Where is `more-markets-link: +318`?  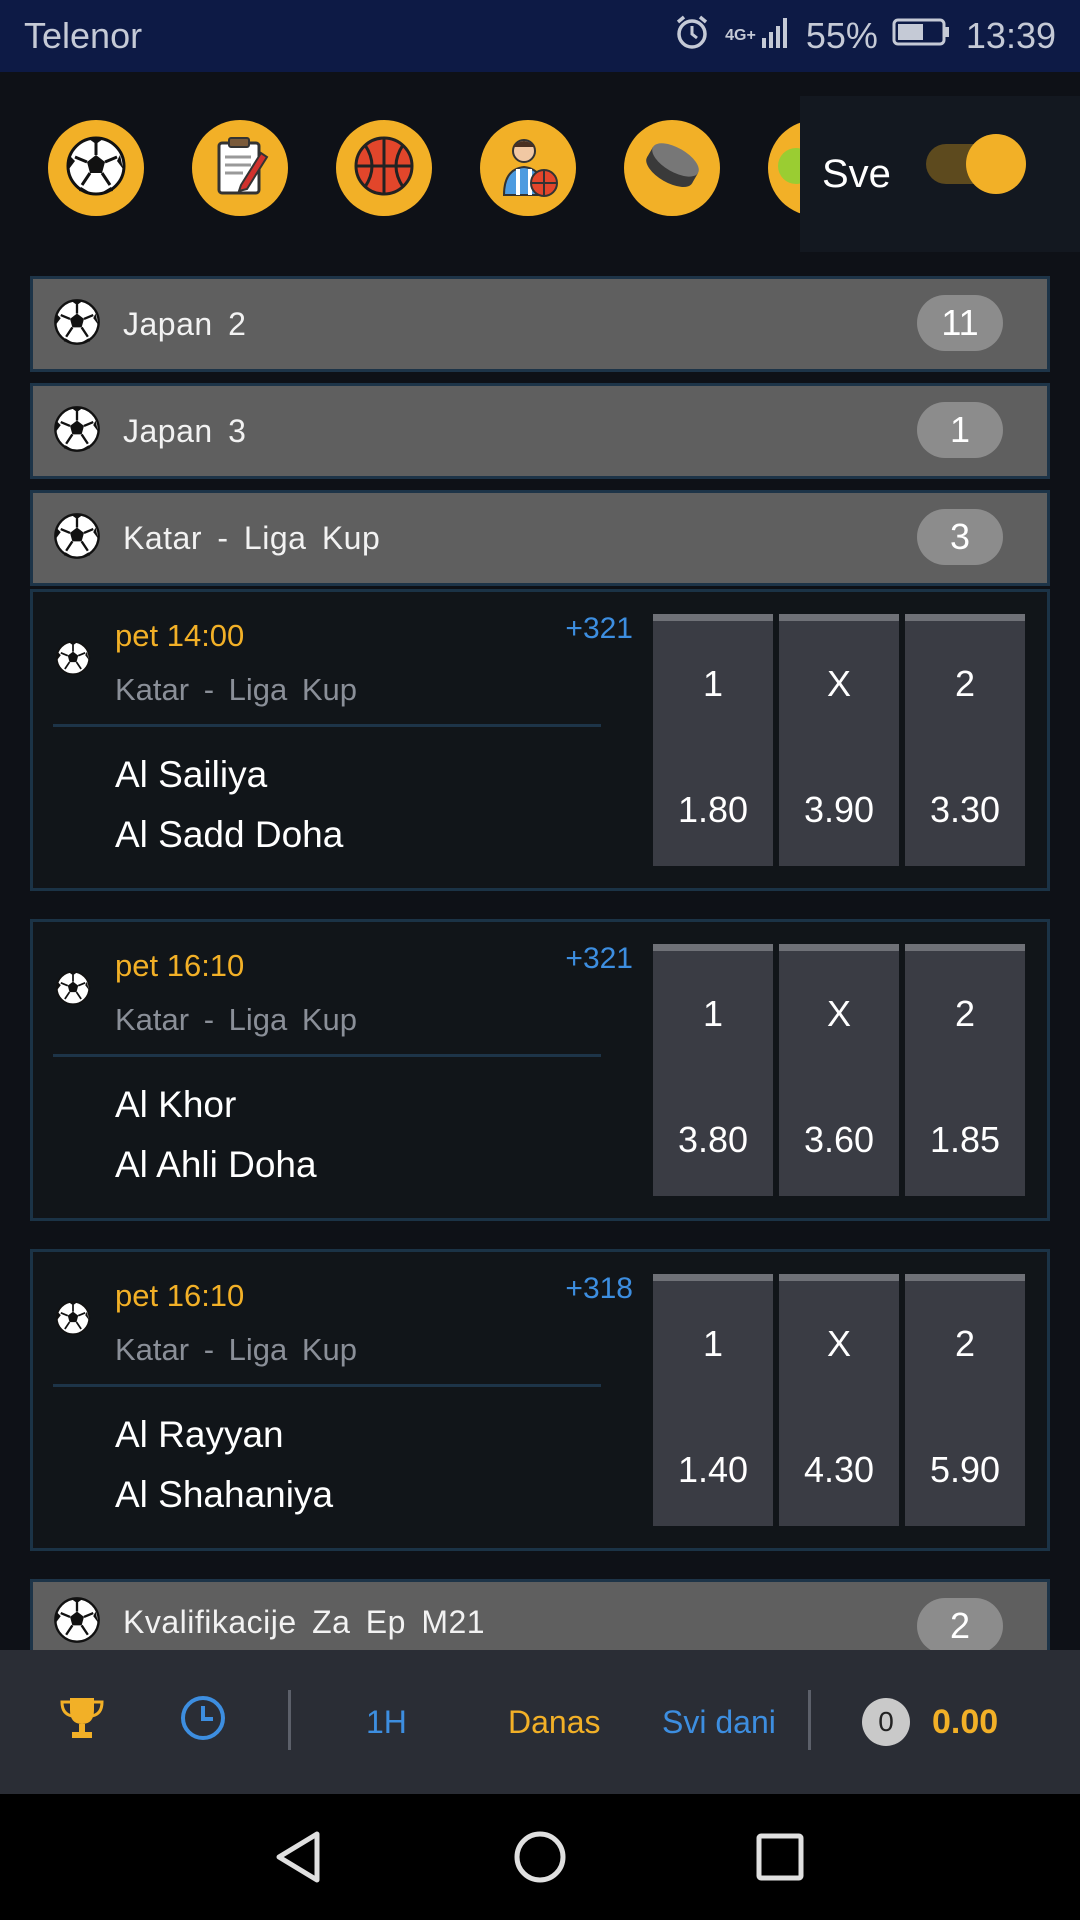 more-markets-link: +318 is located at coordinates (583, 1289).